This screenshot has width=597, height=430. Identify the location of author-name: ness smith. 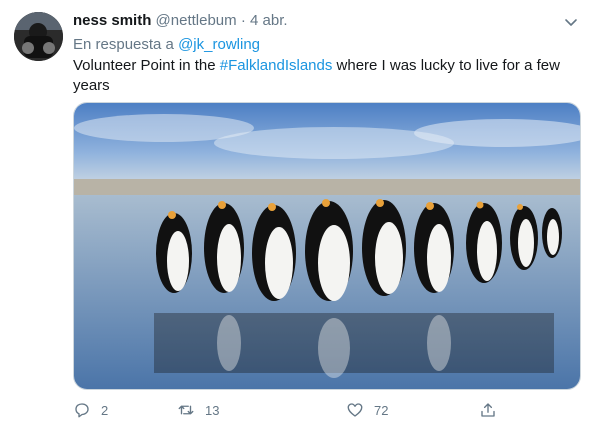
(112, 20).